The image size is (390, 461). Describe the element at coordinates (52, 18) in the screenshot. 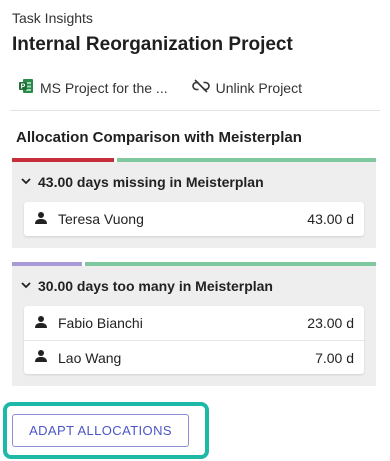

I see `page-subtitle: Task Insights` at that location.